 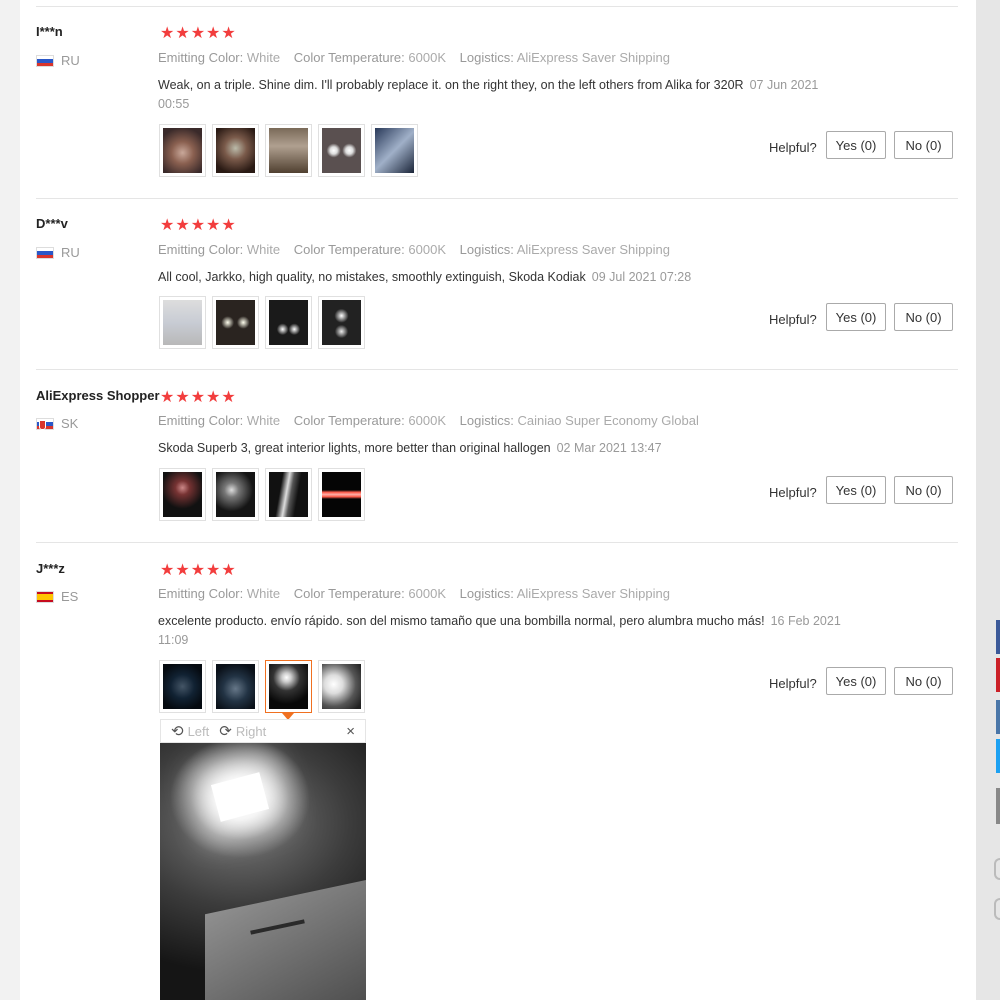 I want to click on reviewer-name: J***z, so click(x=50, y=568).